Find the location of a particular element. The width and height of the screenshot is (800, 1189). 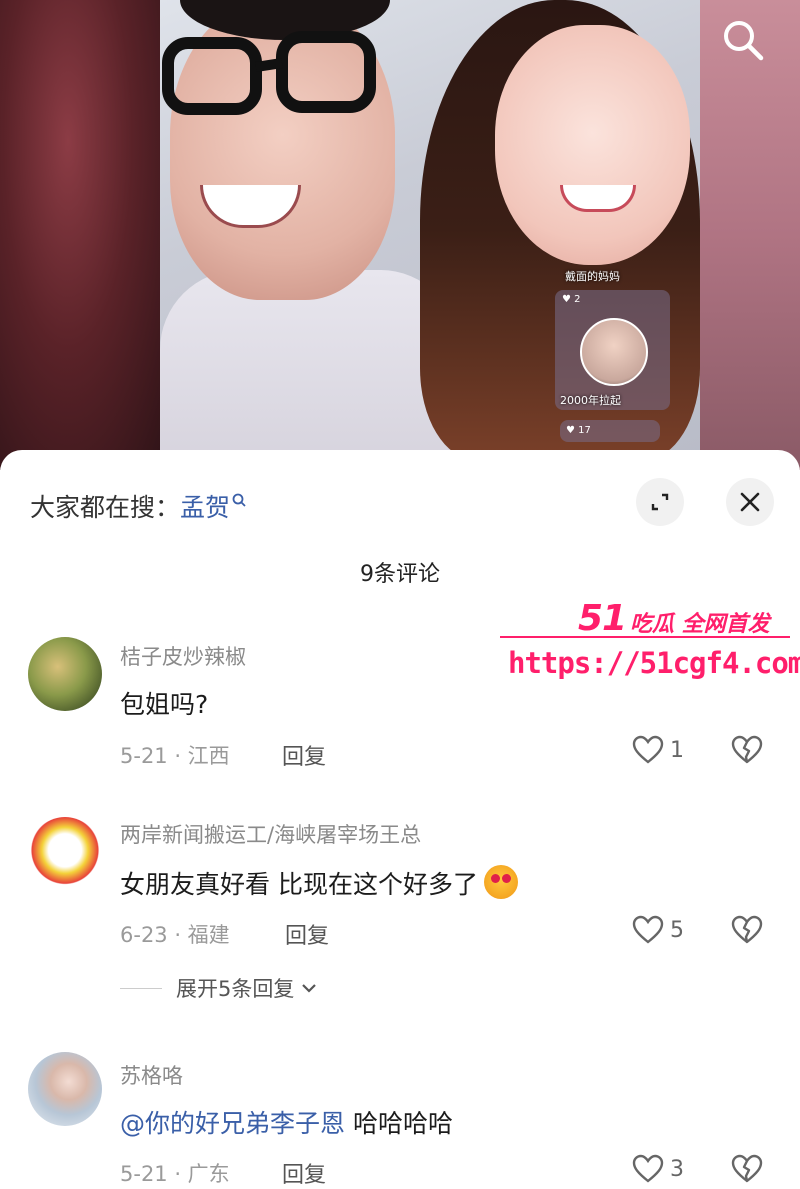

like-count: 3 is located at coordinates (677, 1169).